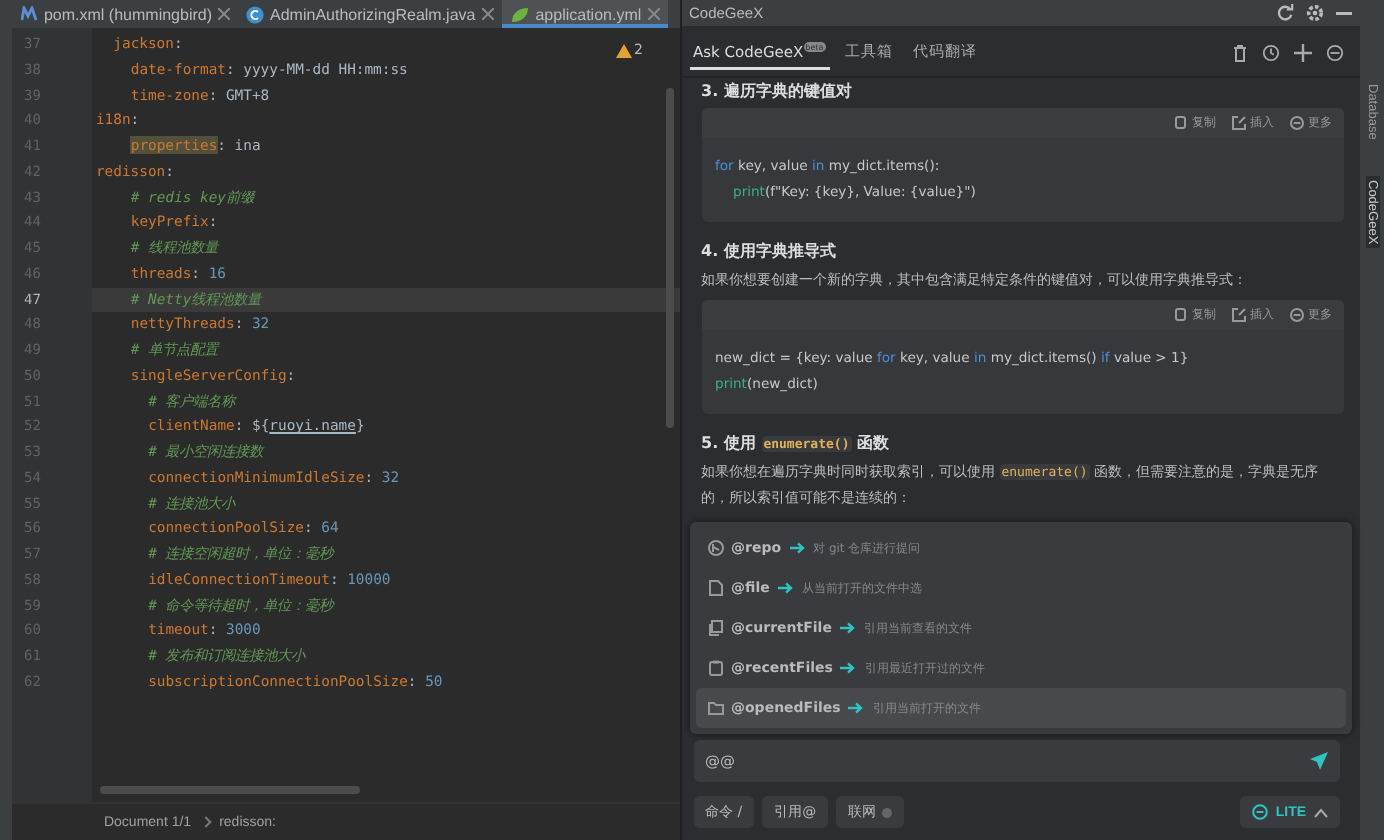 Image resolution: width=1384 pixels, height=840 pixels. What do you see at coordinates (1335, 52) in the screenshot?
I see `minus-circle-icon` at bounding box center [1335, 52].